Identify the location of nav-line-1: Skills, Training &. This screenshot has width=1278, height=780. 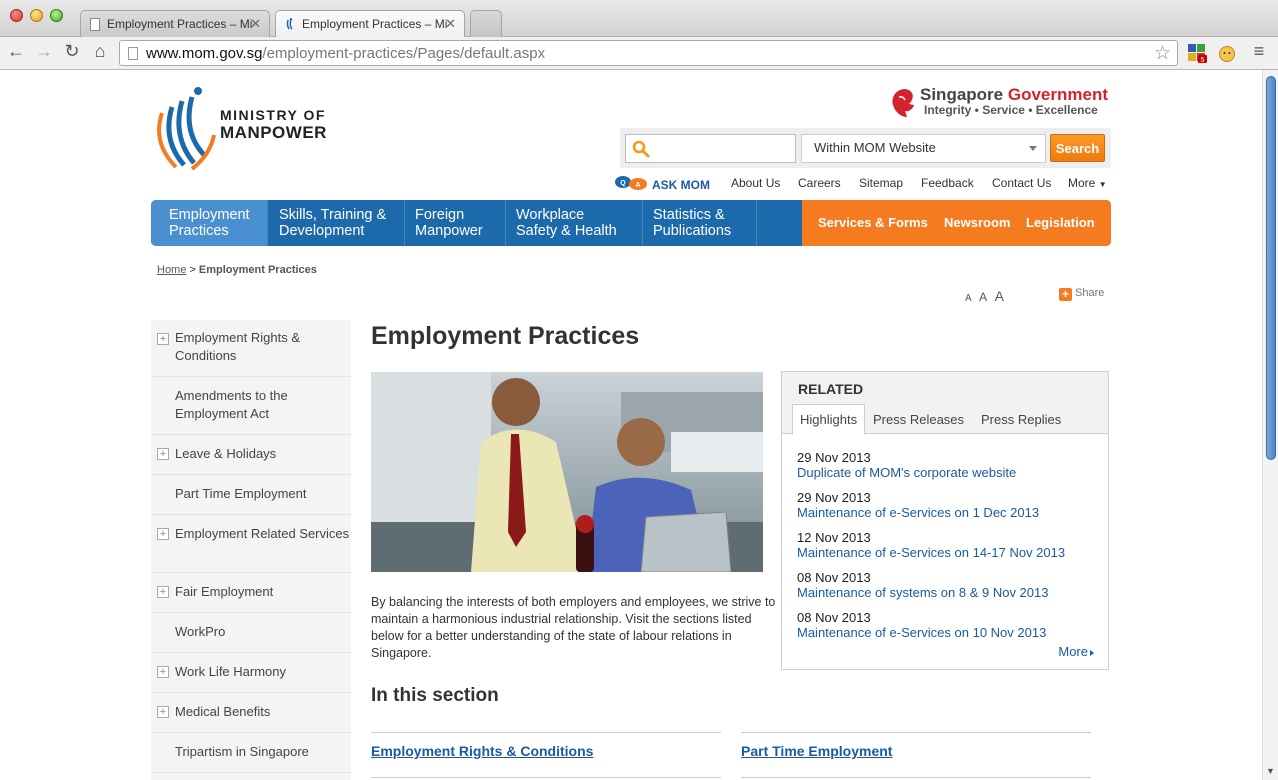
(333, 215).